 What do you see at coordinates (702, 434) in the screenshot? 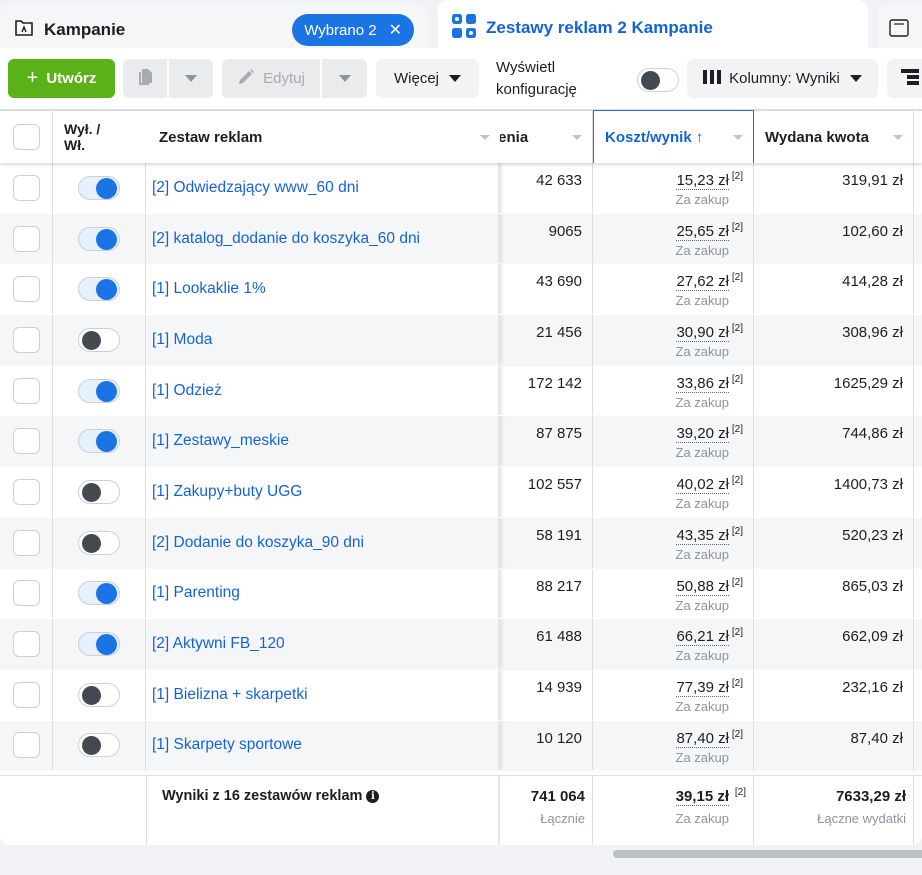
I see `cost-per-result-value: 39,20 zł` at bounding box center [702, 434].